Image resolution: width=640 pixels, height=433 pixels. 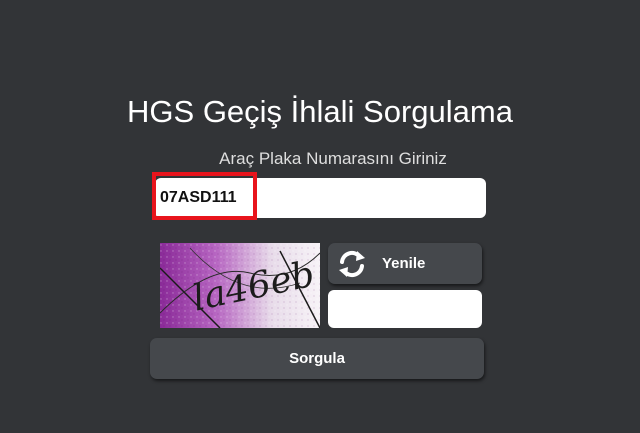 I want to click on refresh-captcha-button: Yenile, so click(x=405, y=263).